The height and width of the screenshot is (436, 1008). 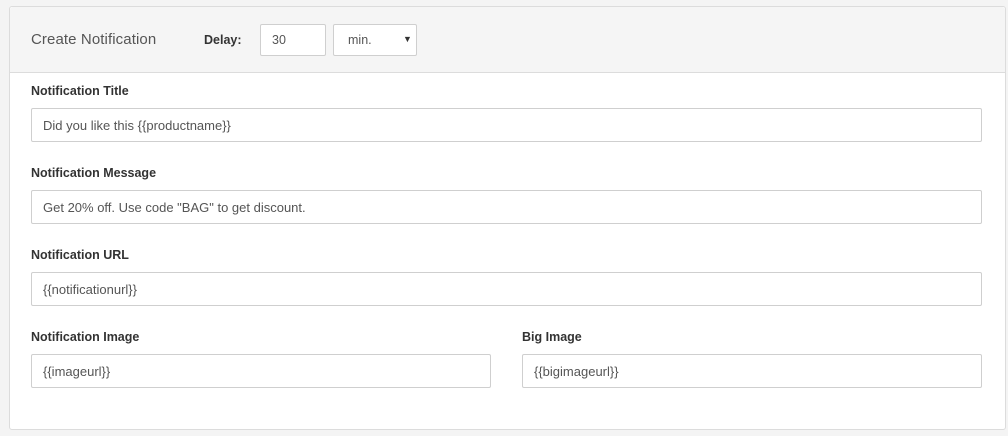 I want to click on big-image-label: Big Image, so click(x=552, y=337).